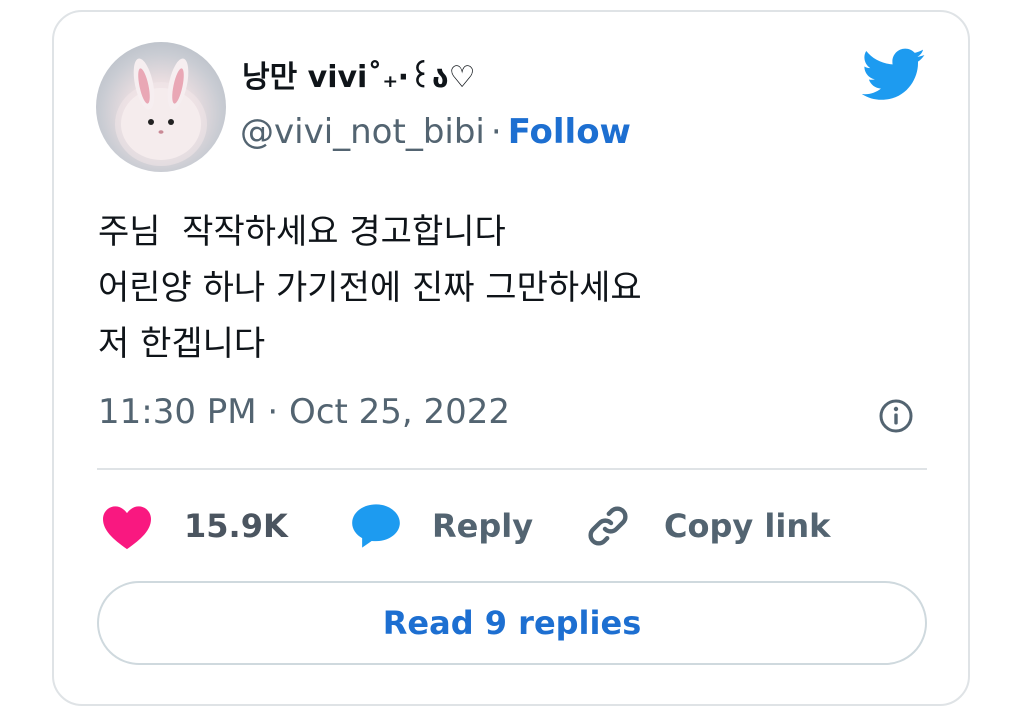 The image size is (1024, 712). I want to click on read-replies-button: Read 9 replies, so click(512, 623).